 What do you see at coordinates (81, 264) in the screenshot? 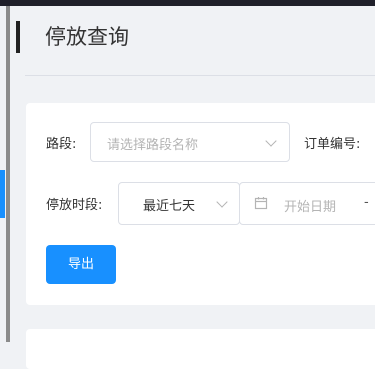
I see `export-button: 导出` at bounding box center [81, 264].